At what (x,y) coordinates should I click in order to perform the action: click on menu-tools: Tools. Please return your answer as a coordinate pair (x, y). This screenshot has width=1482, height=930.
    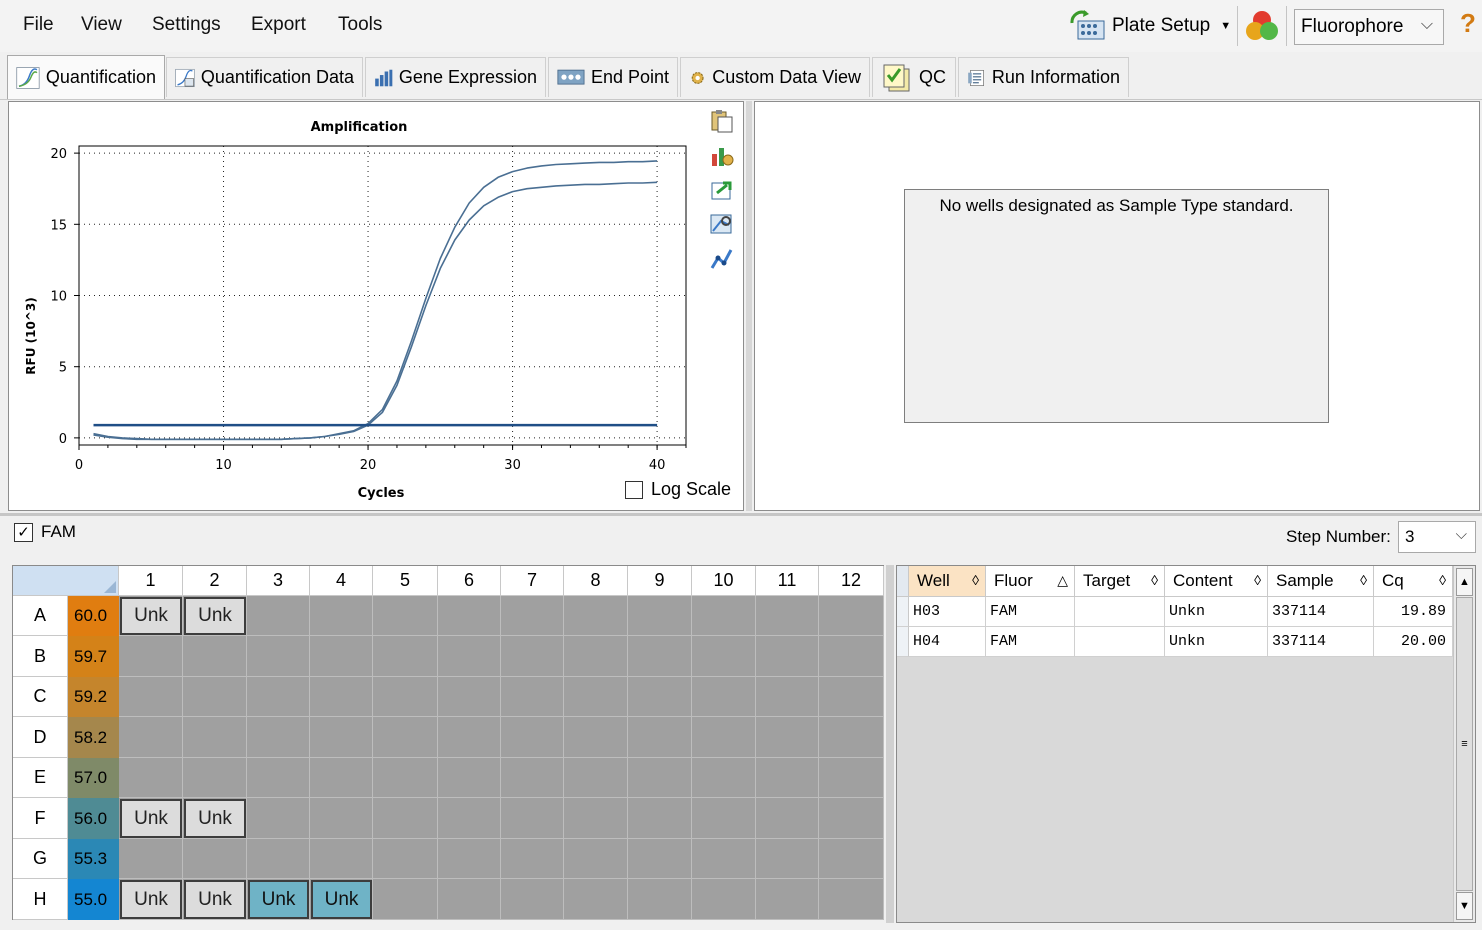
    Looking at the image, I should click on (360, 25).